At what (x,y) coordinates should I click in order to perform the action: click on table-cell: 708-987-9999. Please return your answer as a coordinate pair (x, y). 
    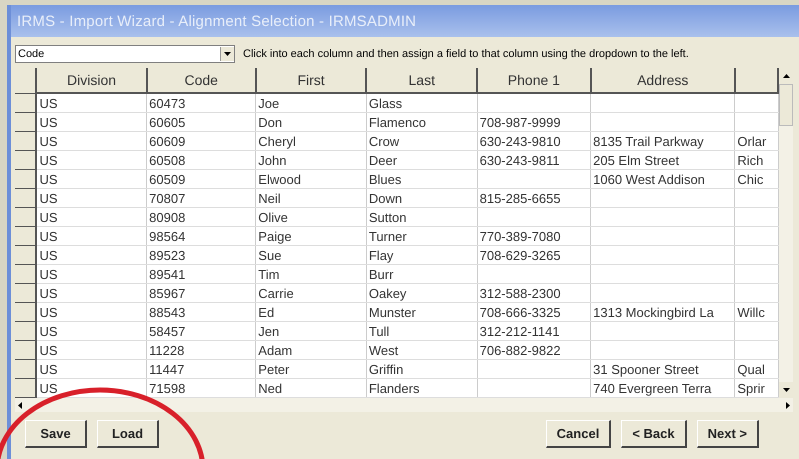
    Looking at the image, I should click on (534, 122).